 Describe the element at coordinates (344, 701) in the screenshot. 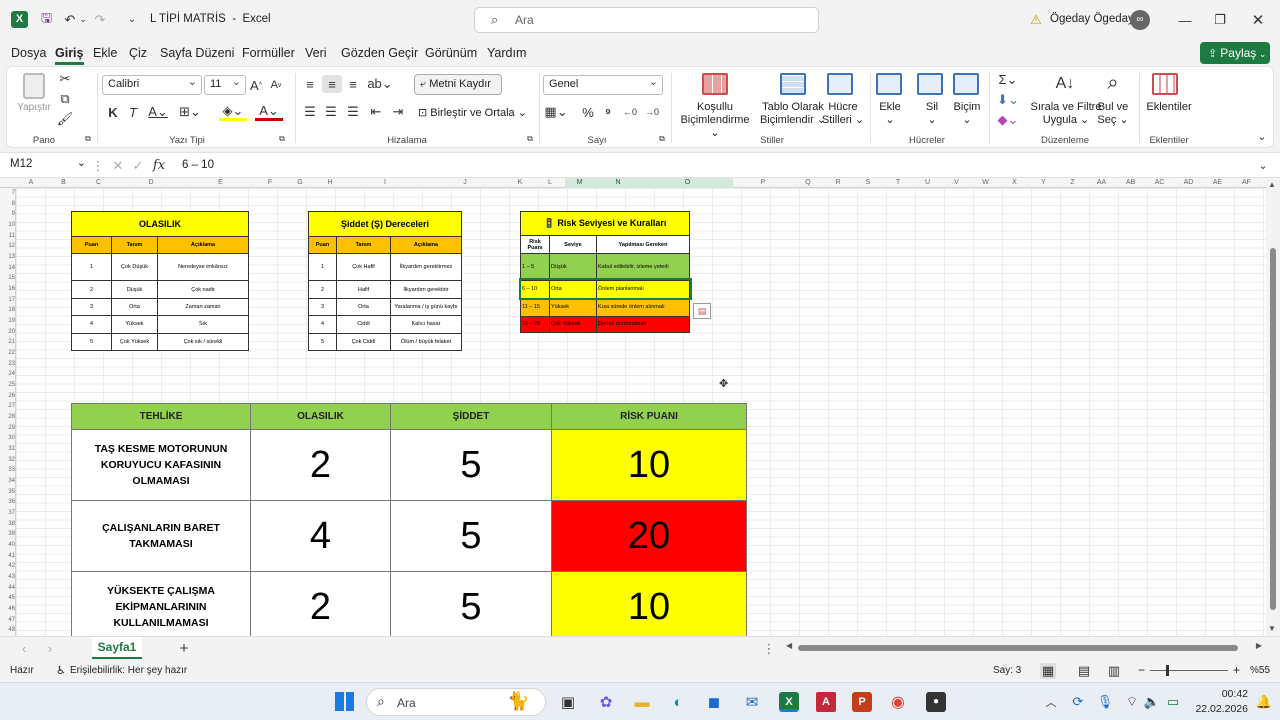

I see `windows-start-icon` at that location.